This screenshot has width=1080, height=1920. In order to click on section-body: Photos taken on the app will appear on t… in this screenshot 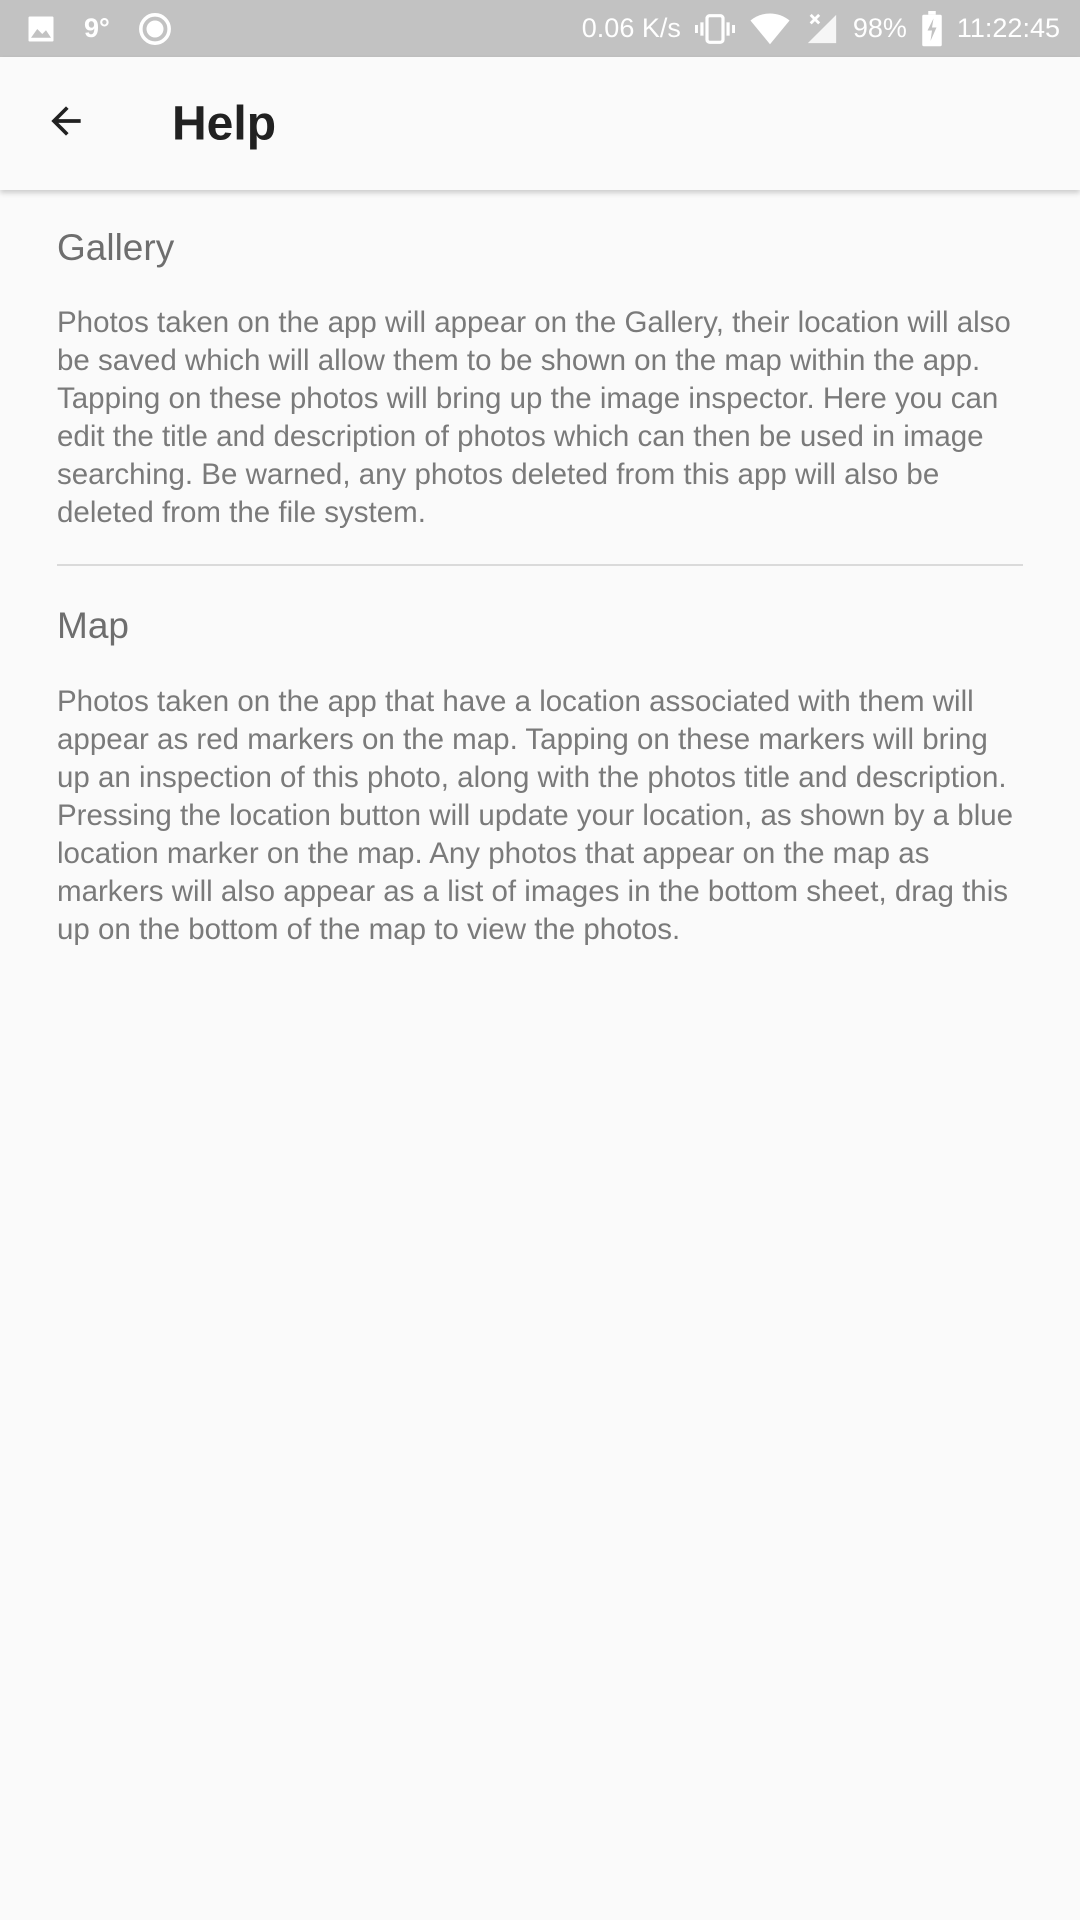, I will do `click(534, 418)`.